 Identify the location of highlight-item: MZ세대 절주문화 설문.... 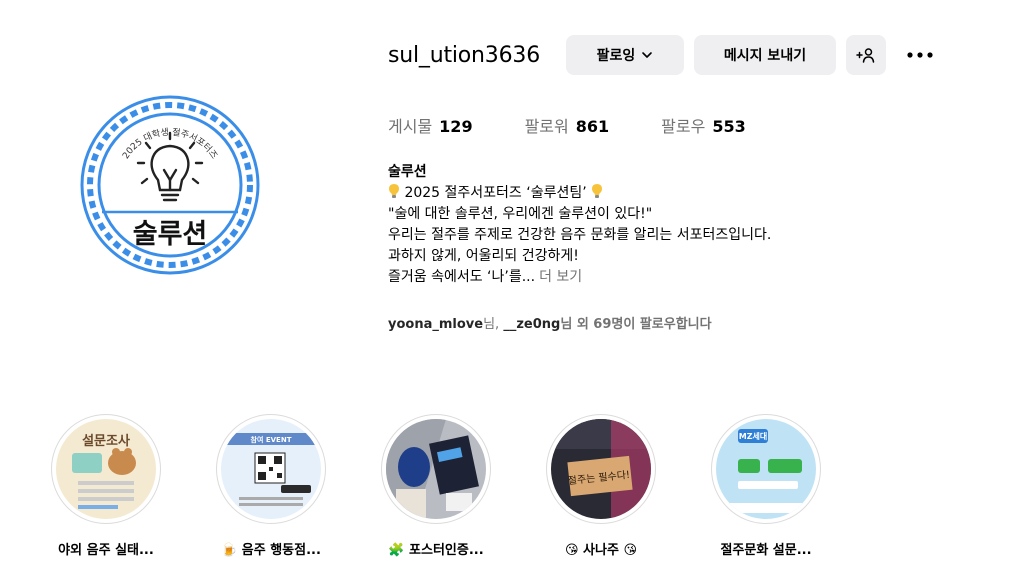
(766, 486).